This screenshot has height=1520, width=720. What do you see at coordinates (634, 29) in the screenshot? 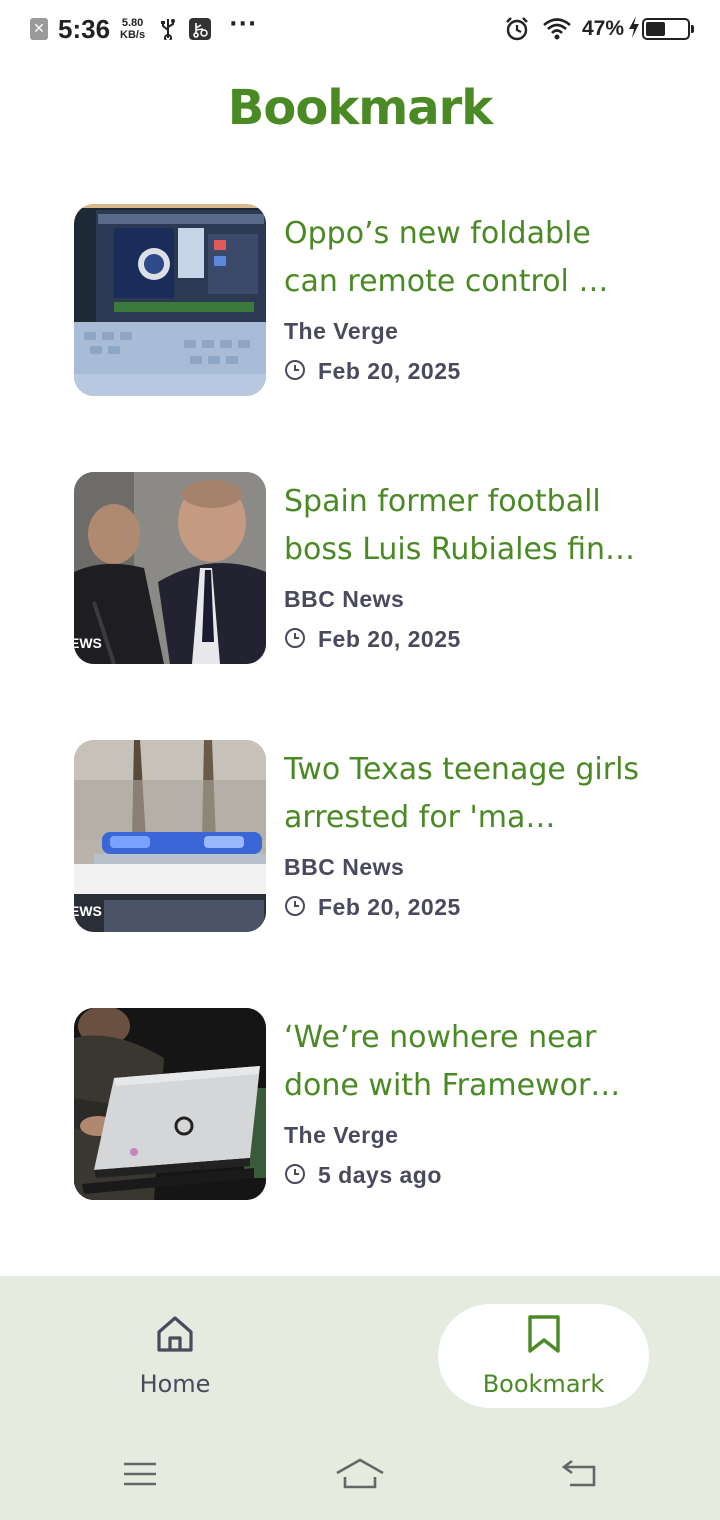
I see `charging-icon` at bounding box center [634, 29].